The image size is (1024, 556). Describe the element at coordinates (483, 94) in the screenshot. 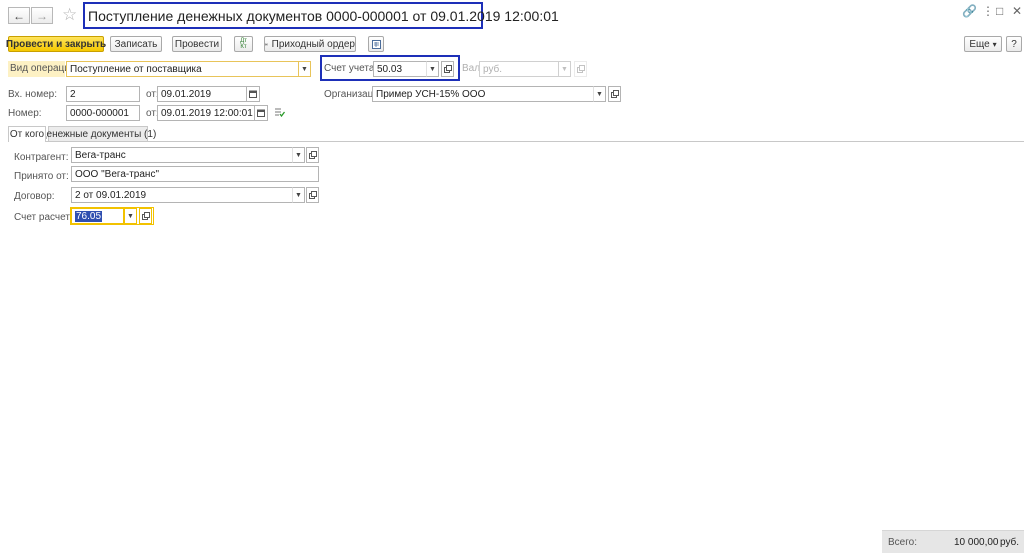

I see `org-field: Пример УСН-15% ООО` at that location.